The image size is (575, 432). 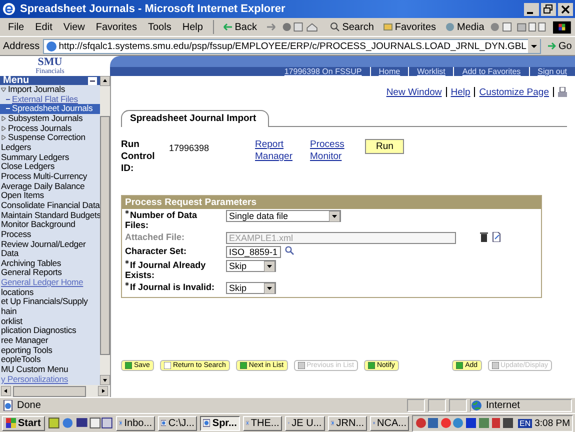 I want to click on close-icon, so click(x=565, y=9).